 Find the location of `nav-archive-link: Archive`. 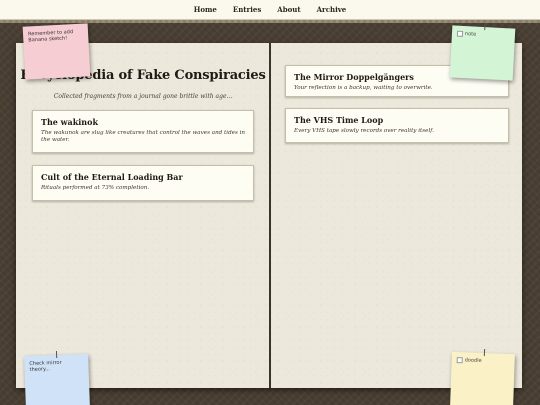

nav-archive-link: Archive is located at coordinates (332, 9).